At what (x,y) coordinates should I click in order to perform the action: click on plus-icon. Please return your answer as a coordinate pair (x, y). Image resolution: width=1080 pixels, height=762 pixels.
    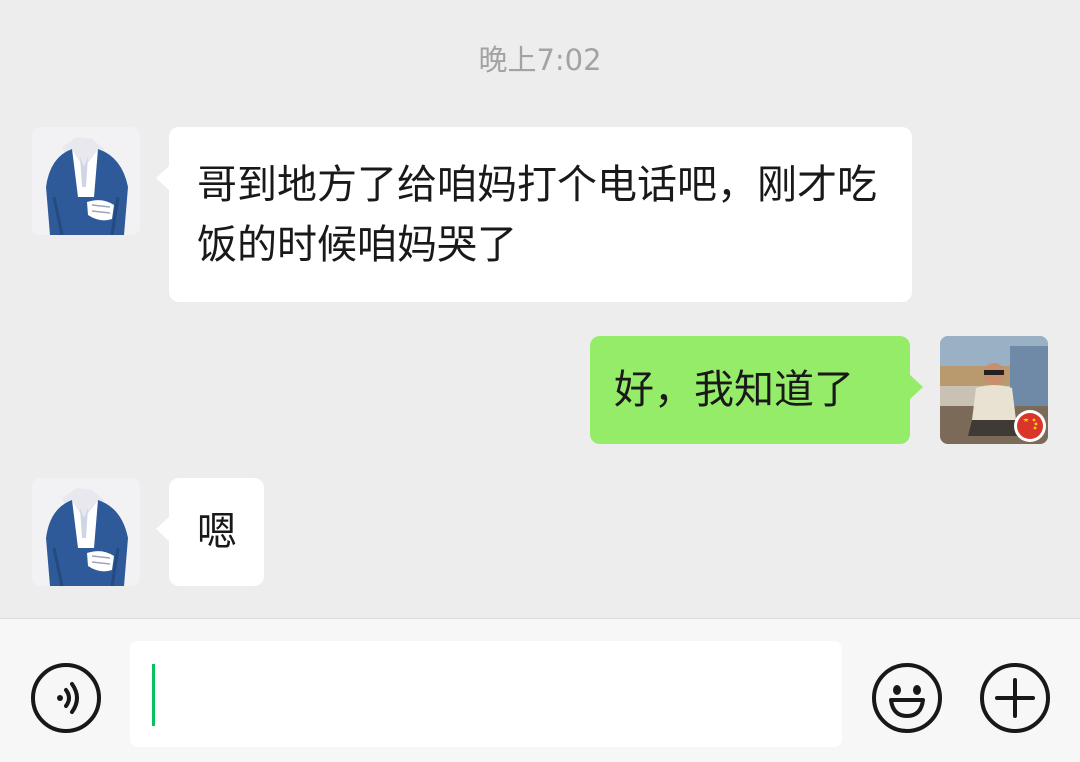
    Looking at the image, I should click on (1015, 698).